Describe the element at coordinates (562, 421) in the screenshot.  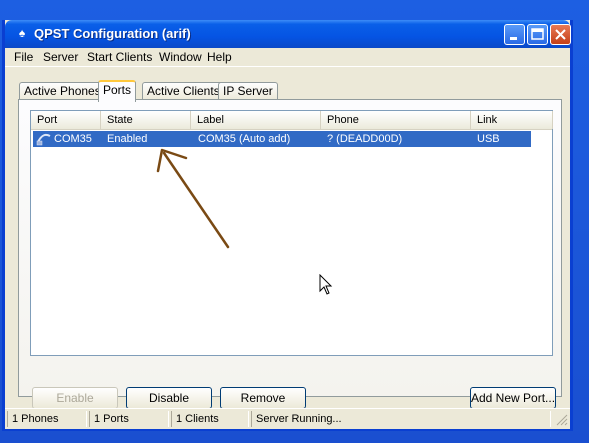
I see `resize-grip-icon` at that location.